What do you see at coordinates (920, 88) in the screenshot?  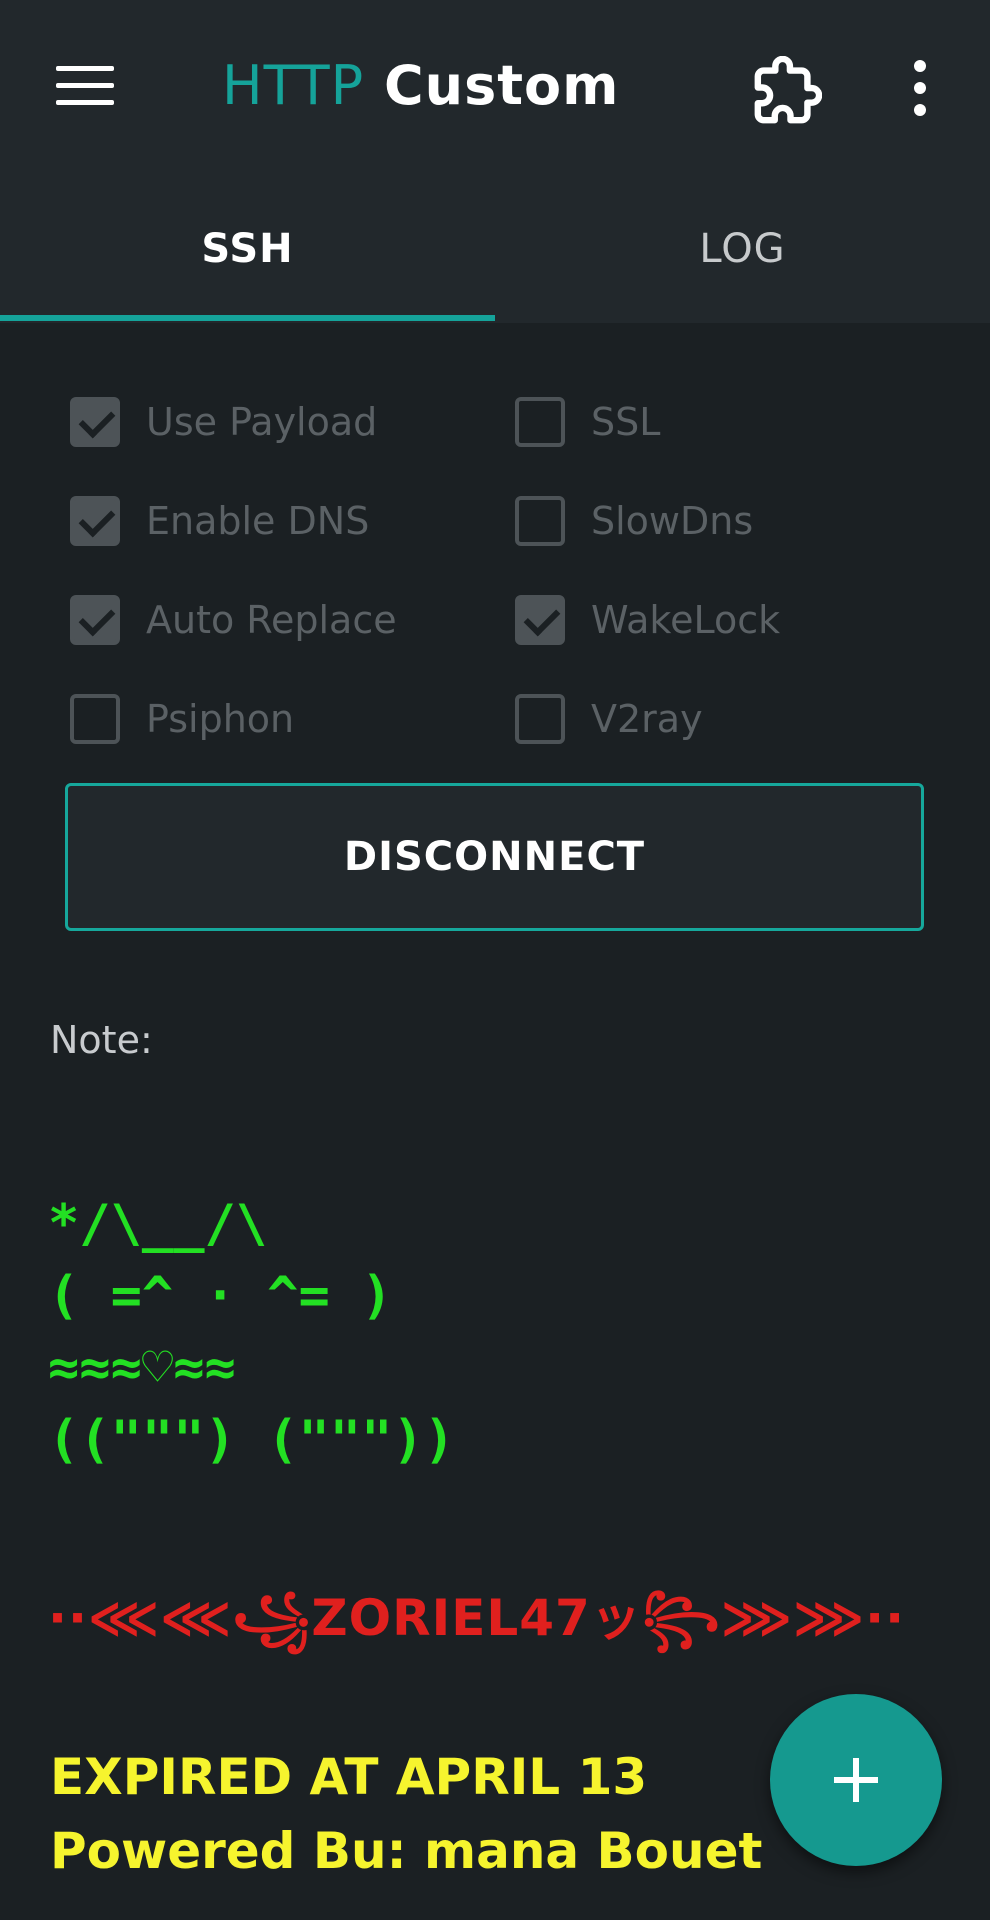 I see `vertical-dots-icon` at bounding box center [920, 88].